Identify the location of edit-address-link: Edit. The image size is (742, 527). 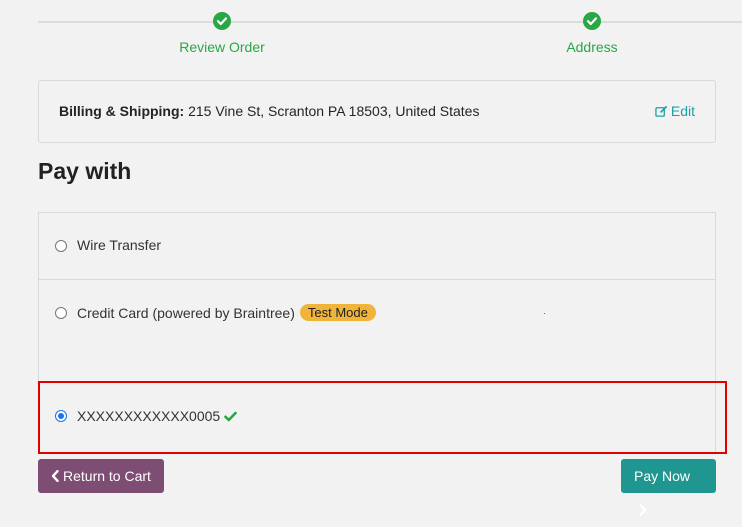
(675, 111).